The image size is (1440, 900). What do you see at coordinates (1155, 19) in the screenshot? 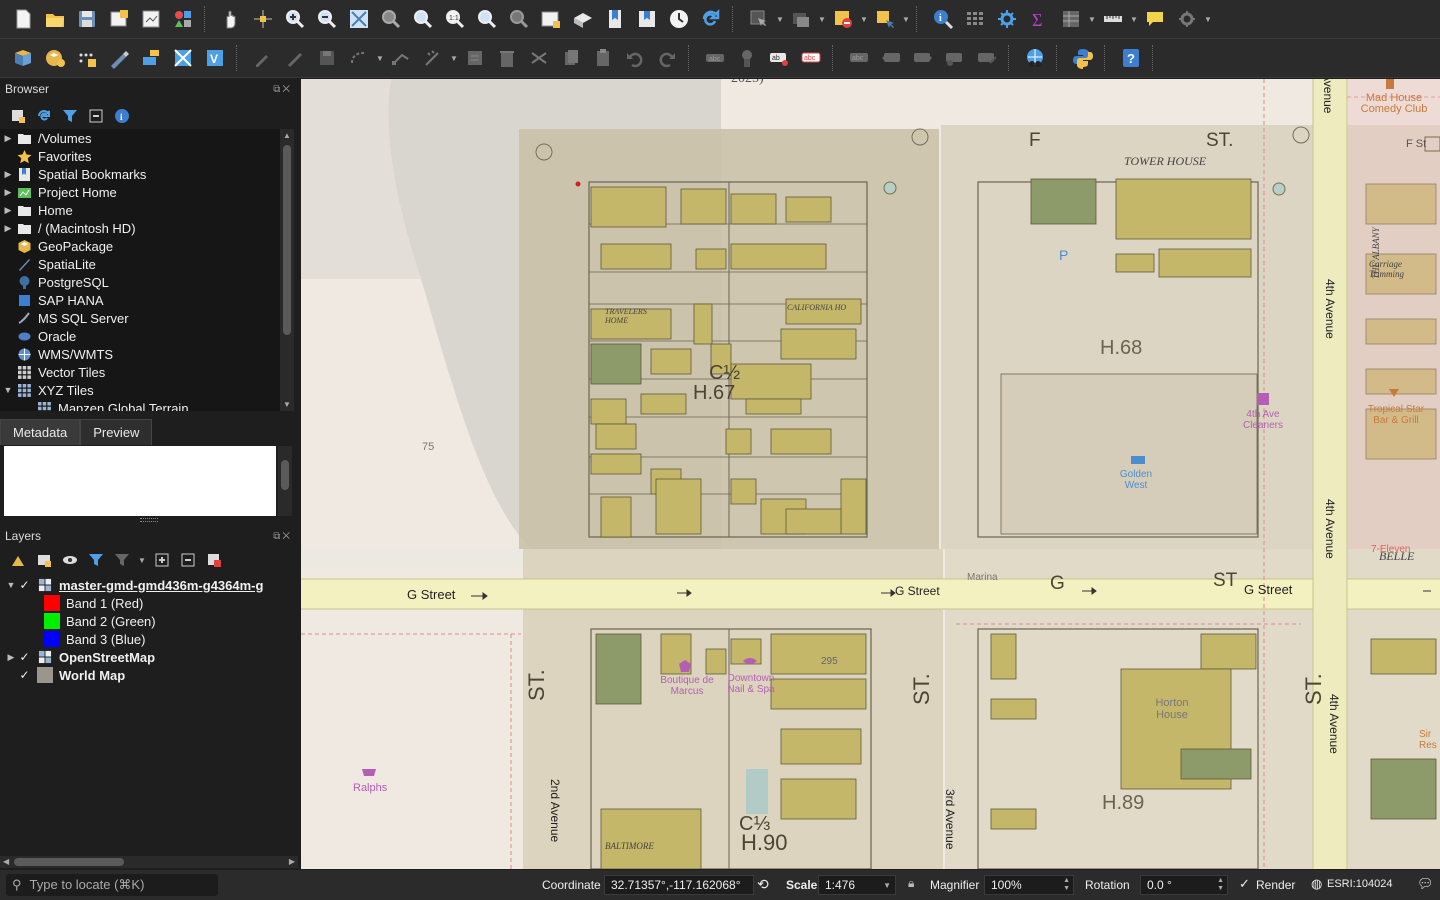
I see `map-tips-icon` at bounding box center [1155, 19].